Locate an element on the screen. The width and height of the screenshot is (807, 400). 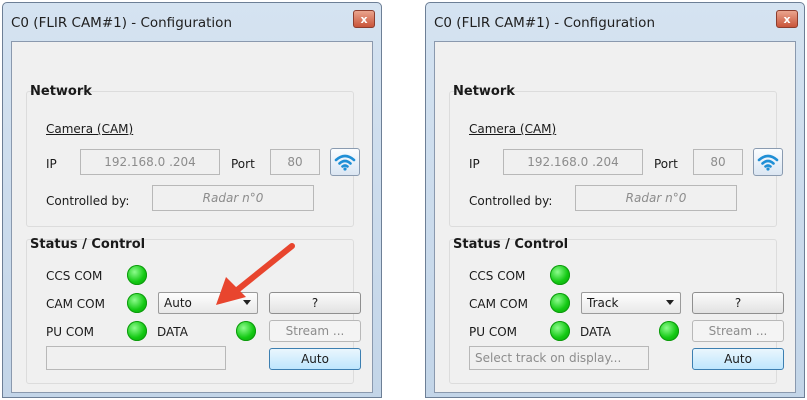
mode-select-value: Auto is located at coordinates (178, 303).